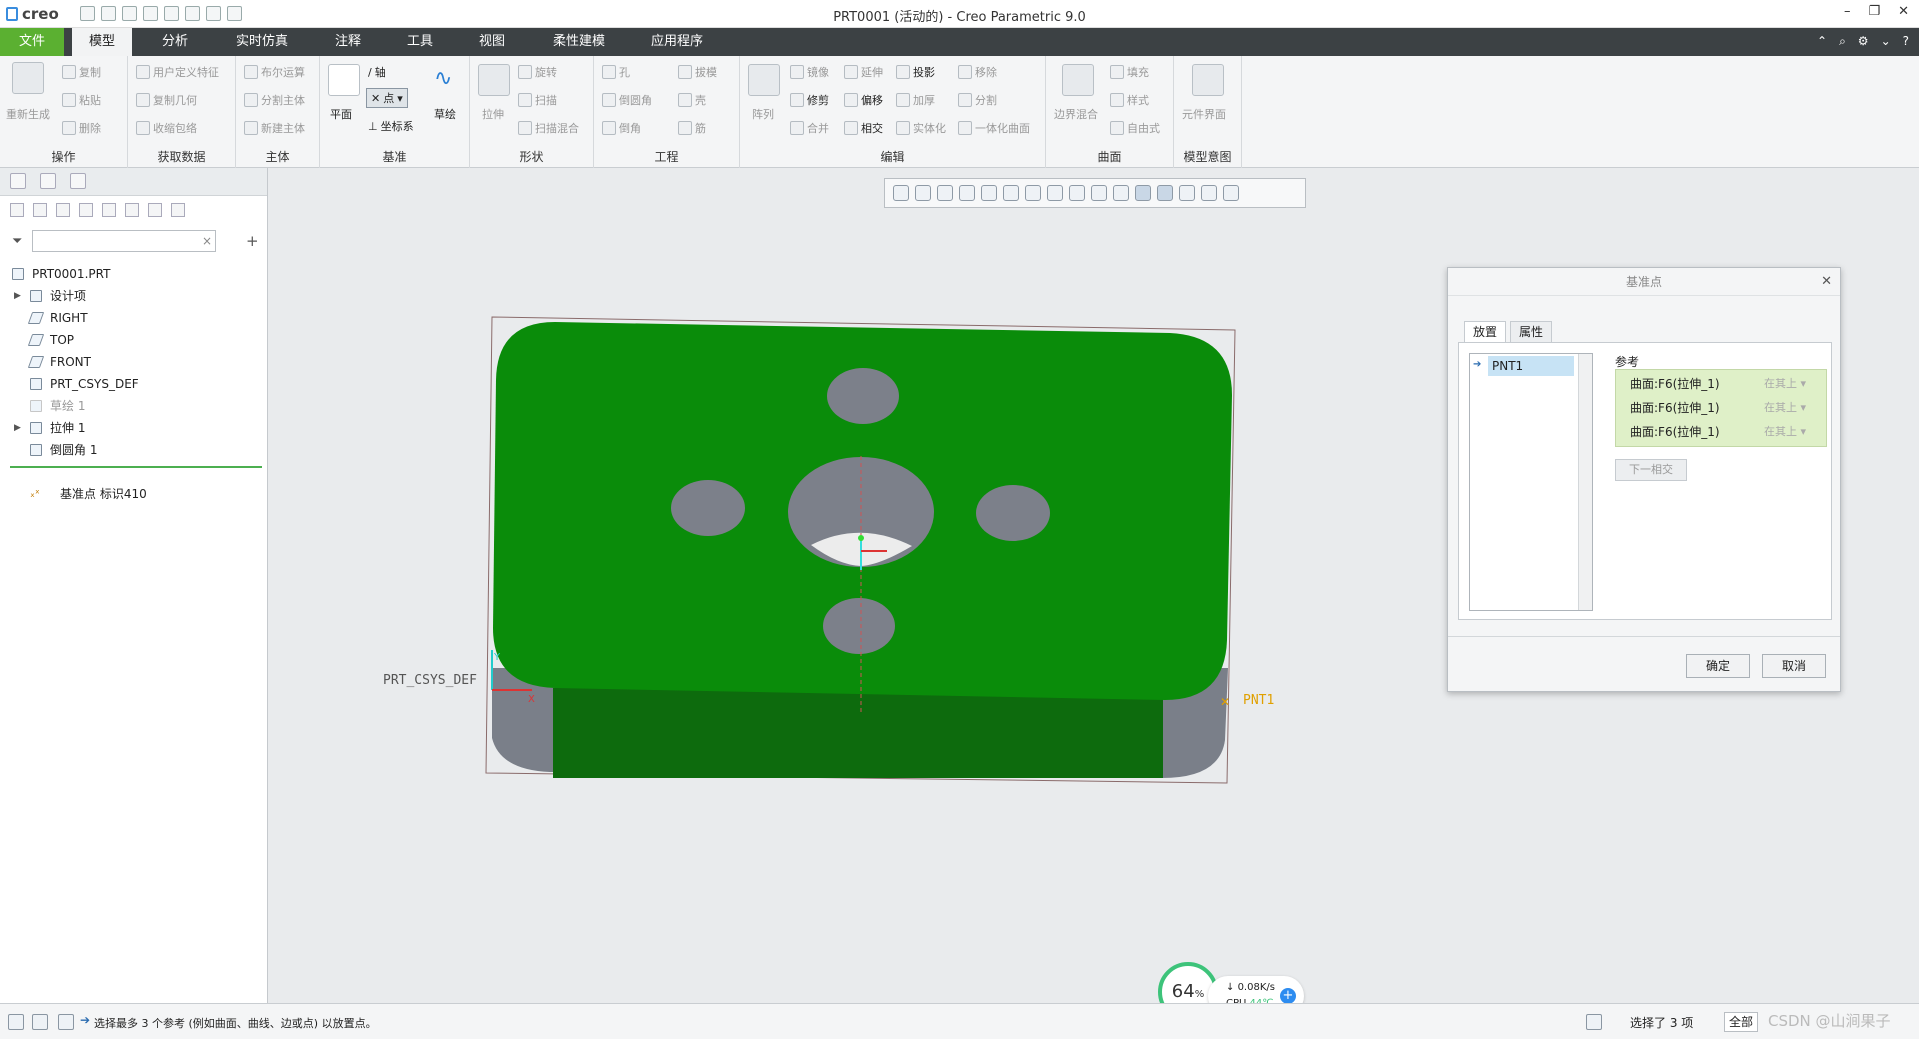 Image resolution: width=1919 pixels, height=1039 pixels. What do you see at coordinates (1585, 482) in the screenshot?
I see `scrollbar` at bounding box center [1585, 482].